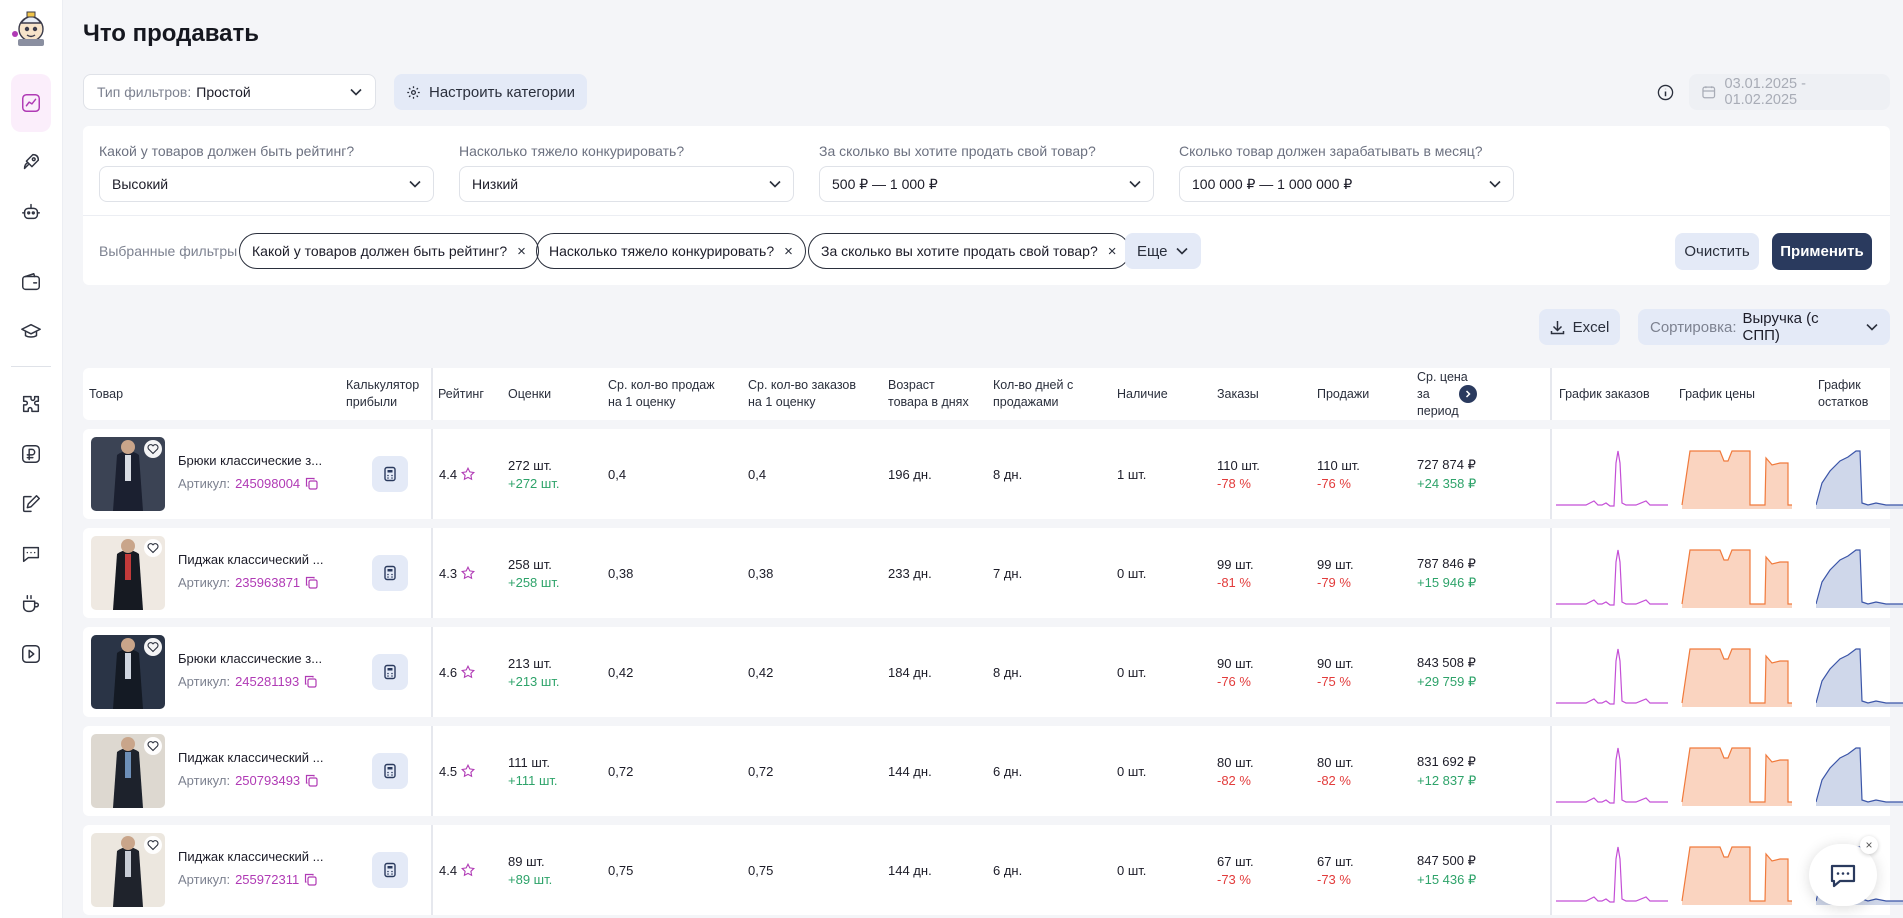 The image size is (1903, 918). Describe the element at coordinates (986, 184) in the screenshot. I see `price-filter-select: 500 ₽ — 1 000 ₽` at that location.